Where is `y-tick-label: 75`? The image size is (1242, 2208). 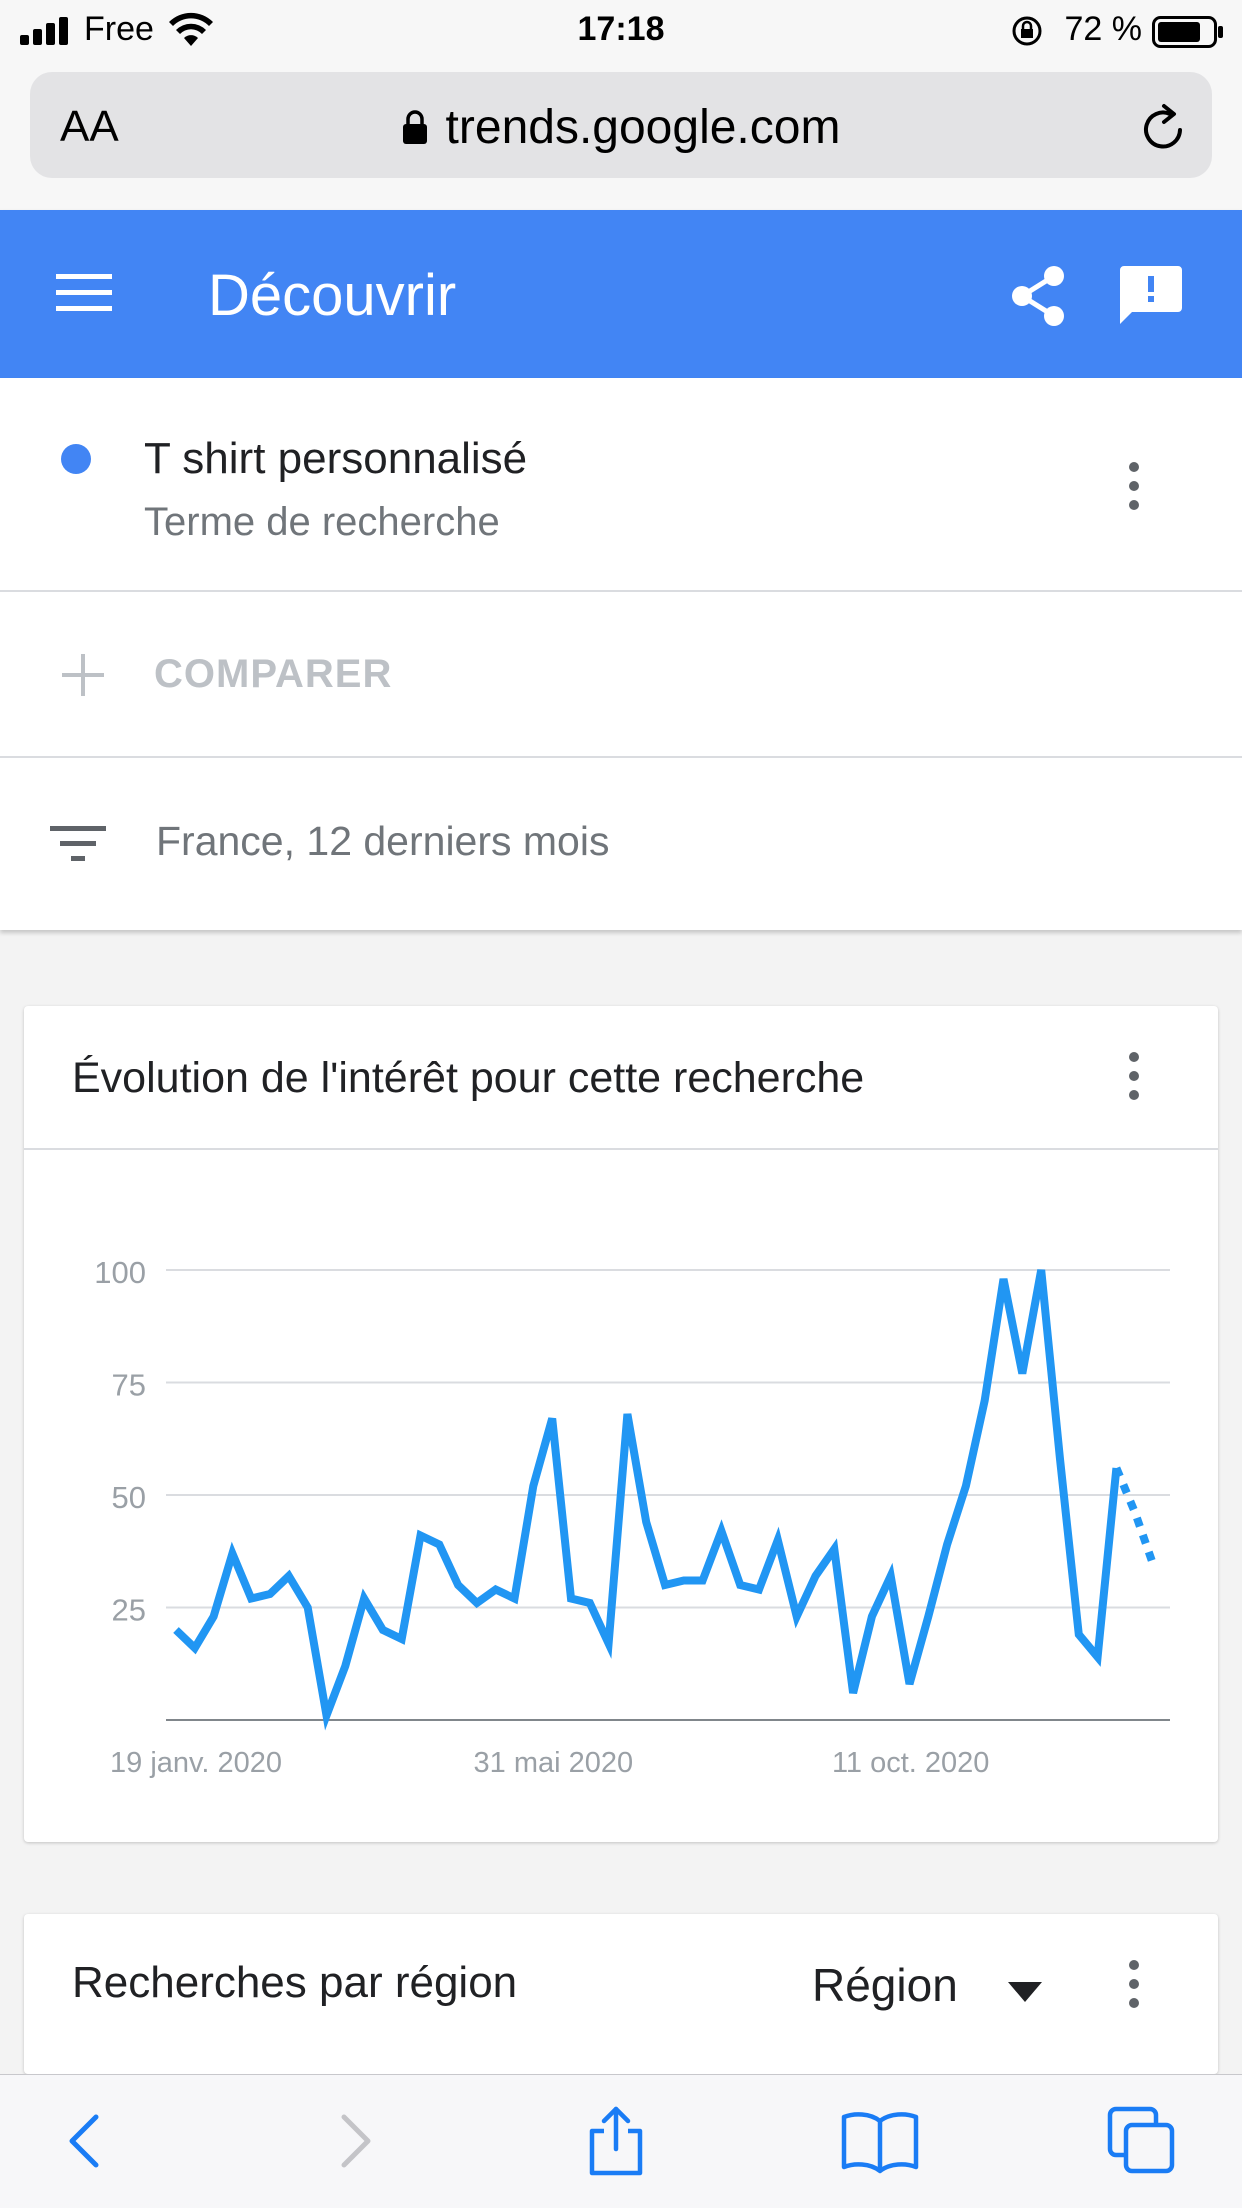
y-tick-label: 75 is located at coordinates (129, 1385).